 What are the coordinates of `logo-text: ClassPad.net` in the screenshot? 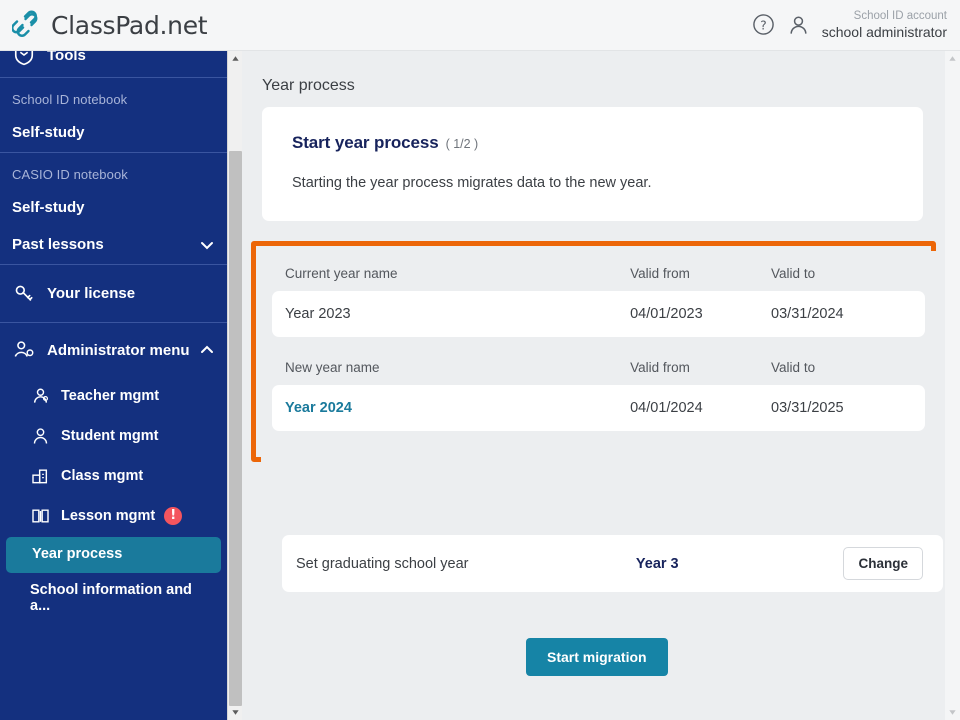 It's located at (129, 25).